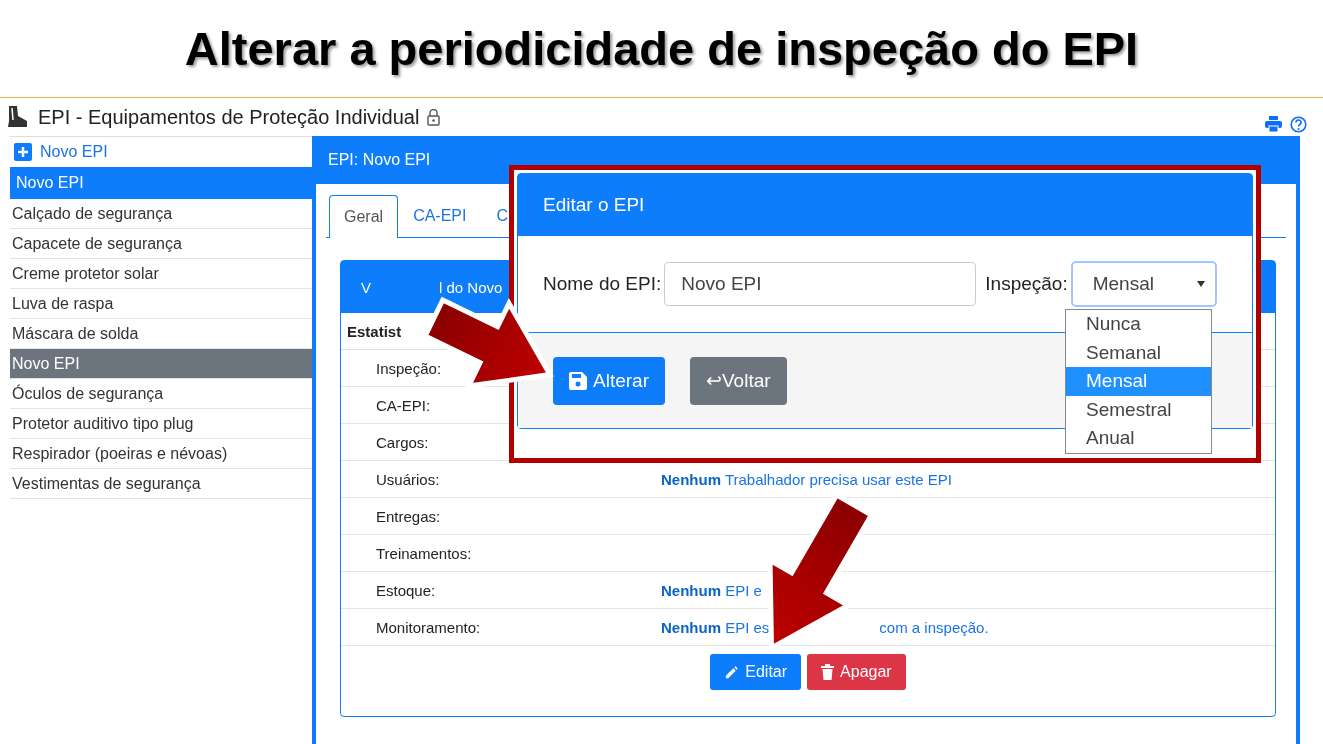 This screenshot has width=1323, height=744. What do you see at coordinates (424, 553) in the screenshot?
I see `row-label: Treinamentos:` at bounding box center [424, 553].